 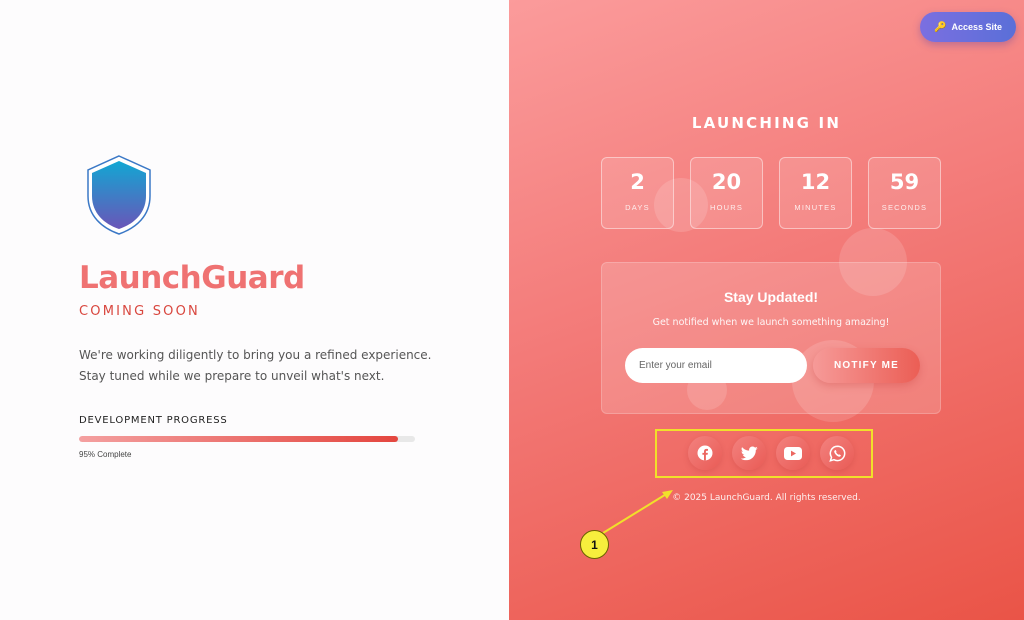 What do you see at coordinates (976, 27) in the screenshot?
I see `access-site-label: Access Site` at bounding box center [976, 27].